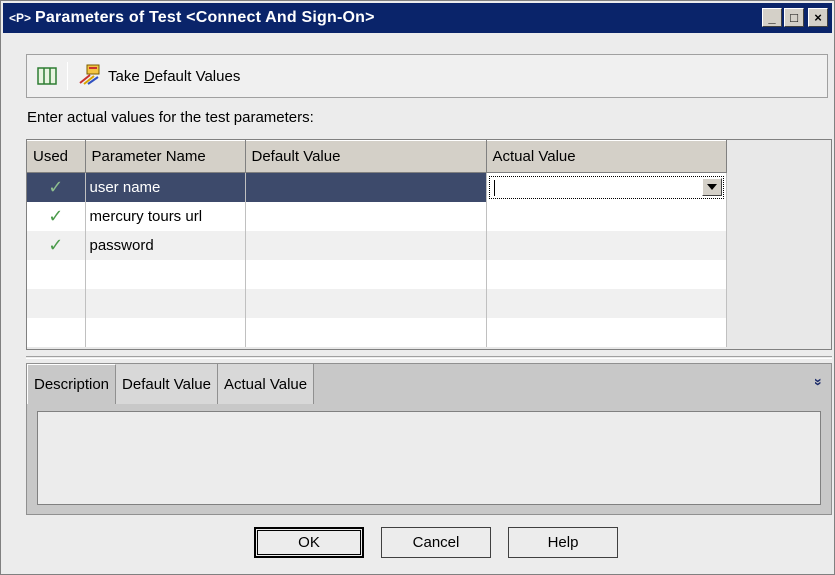  Describe the element at coordinates (366, 156) in the screenshot. I see `column-header-default-value: Default Value` at that location.